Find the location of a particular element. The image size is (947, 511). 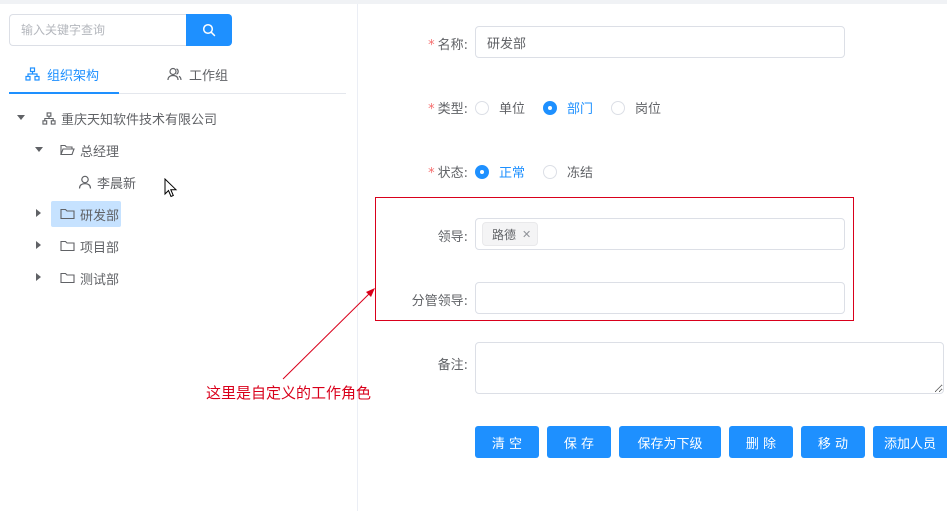

search-icon is located at coordinates (209, 30).